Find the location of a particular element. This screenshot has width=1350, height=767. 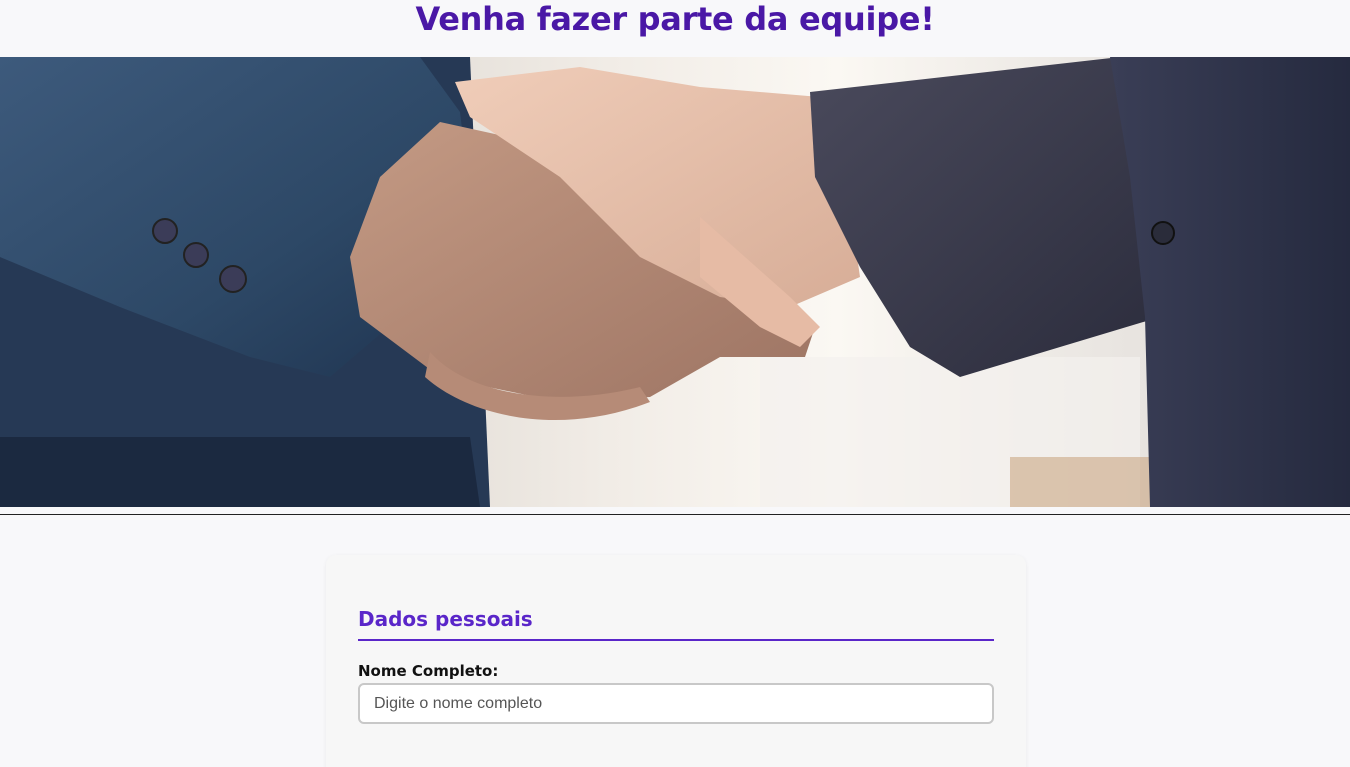

page-title: Venha fazer parte da equipe! is located at coordinates (675, 19).